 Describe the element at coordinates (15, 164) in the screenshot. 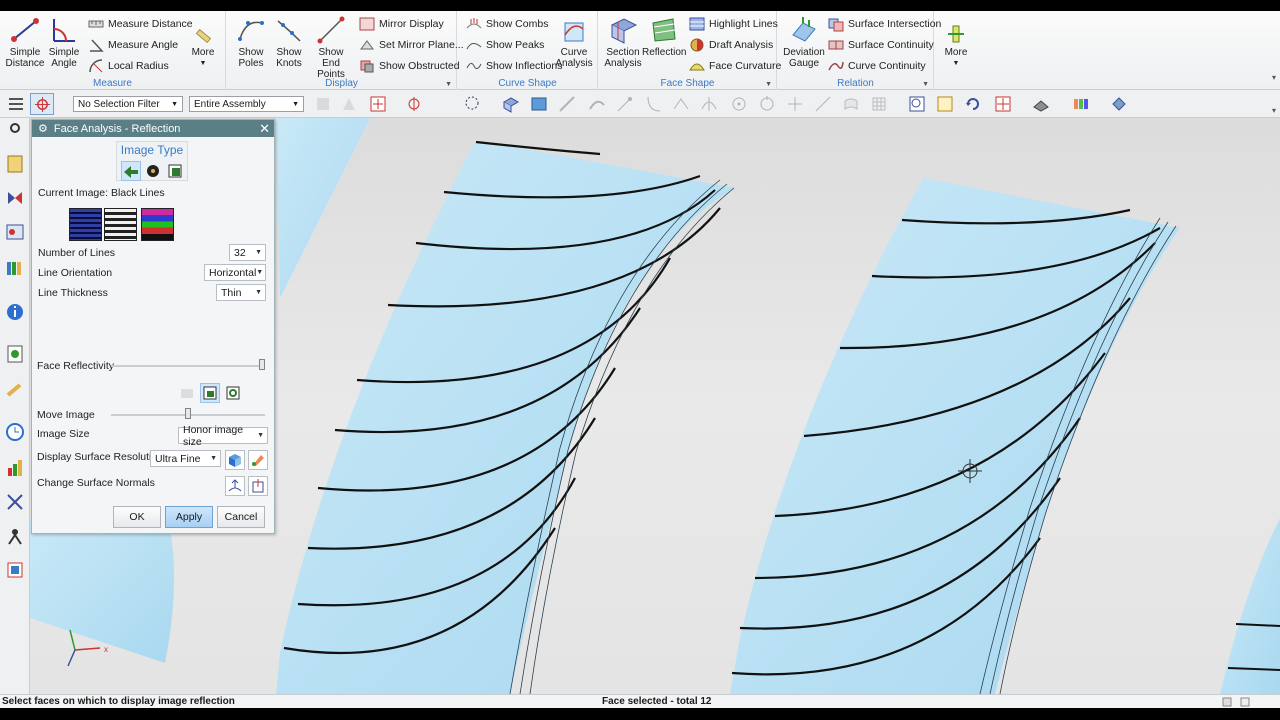

I see `part-navigator-icon` at that location.